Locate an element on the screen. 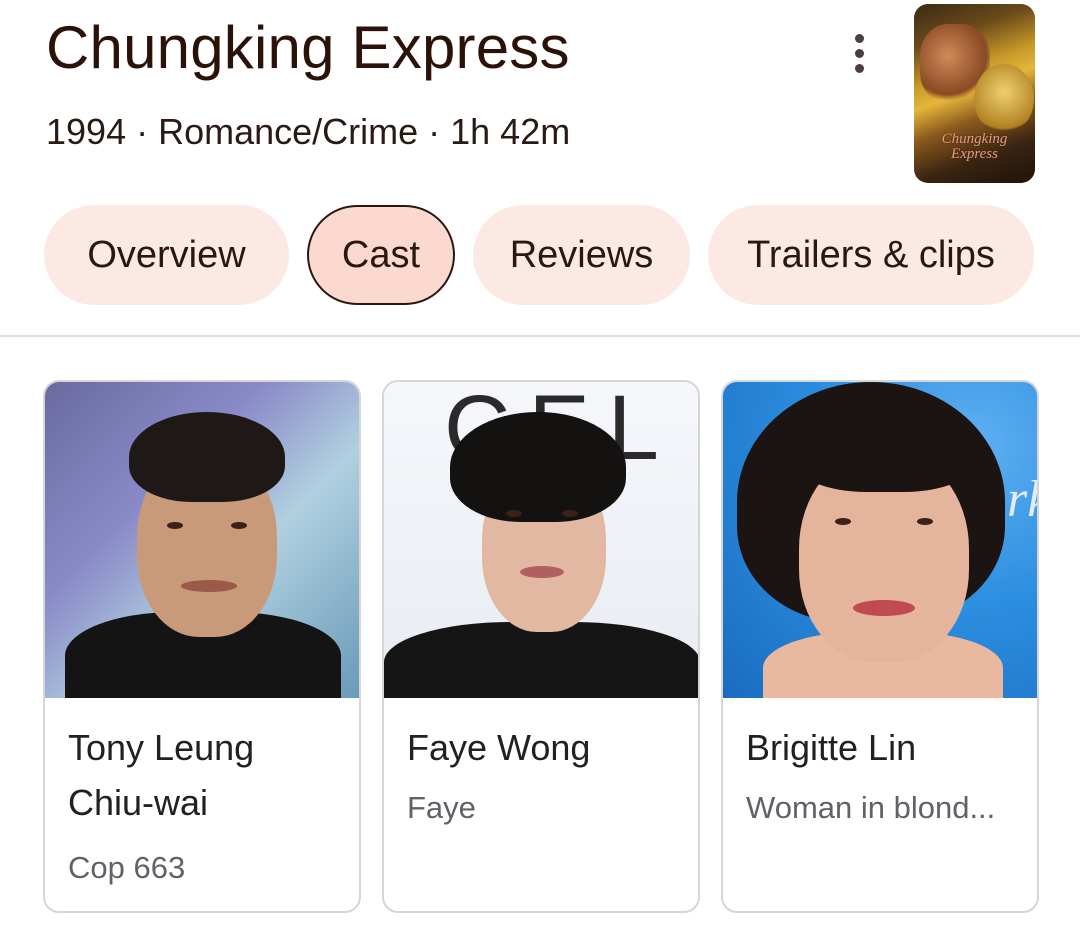  cast-name: Faye Wong is located at coordinates (499, 747).